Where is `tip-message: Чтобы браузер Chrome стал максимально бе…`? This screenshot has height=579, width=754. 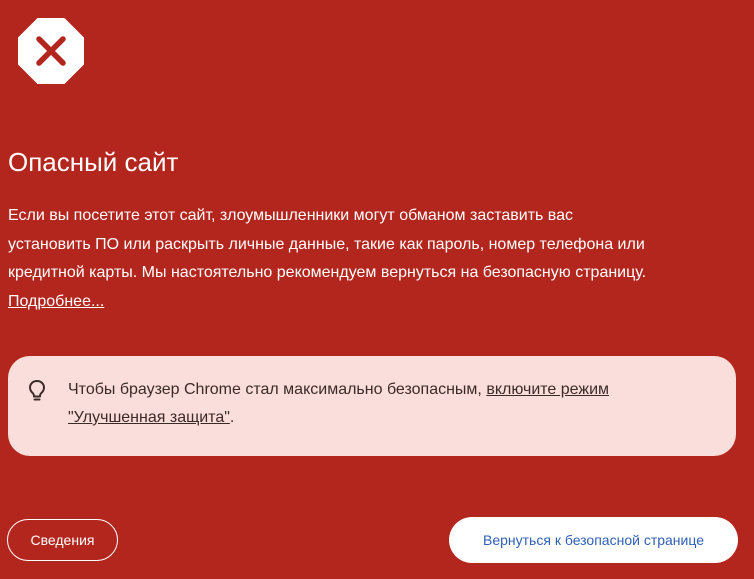
tip-message: Чтобы браузер Chrome стал максимально бе… is located at coordinates (277, 389).